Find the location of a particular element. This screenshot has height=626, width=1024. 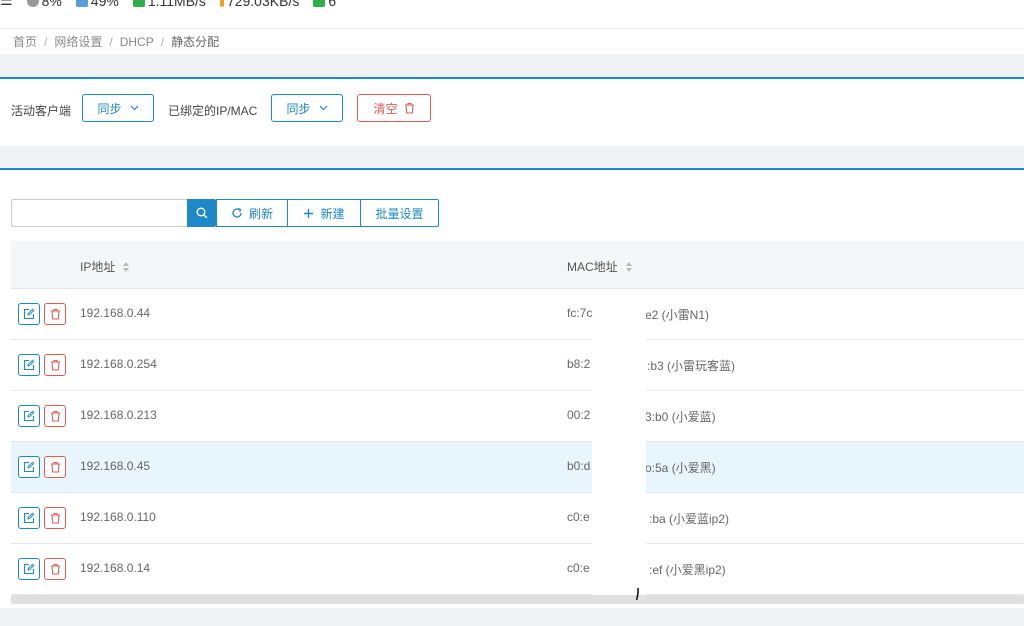

mac-cell: b8:2 is located at coordinates (579, 364).